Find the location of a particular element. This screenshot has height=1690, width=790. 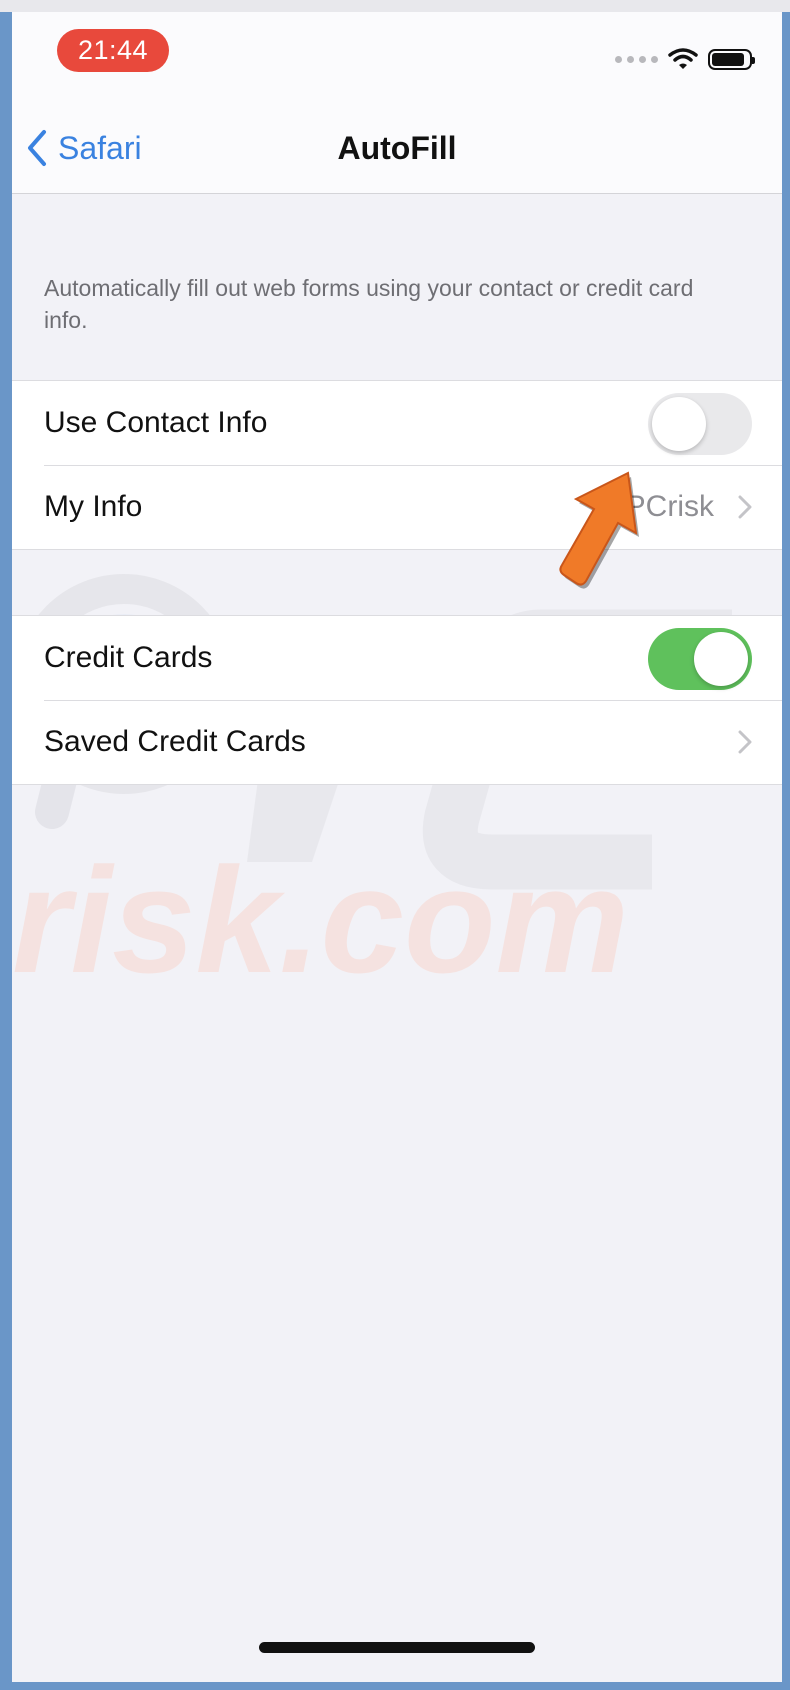

annotation-arrow-icon is located at coordinates (599, 530).